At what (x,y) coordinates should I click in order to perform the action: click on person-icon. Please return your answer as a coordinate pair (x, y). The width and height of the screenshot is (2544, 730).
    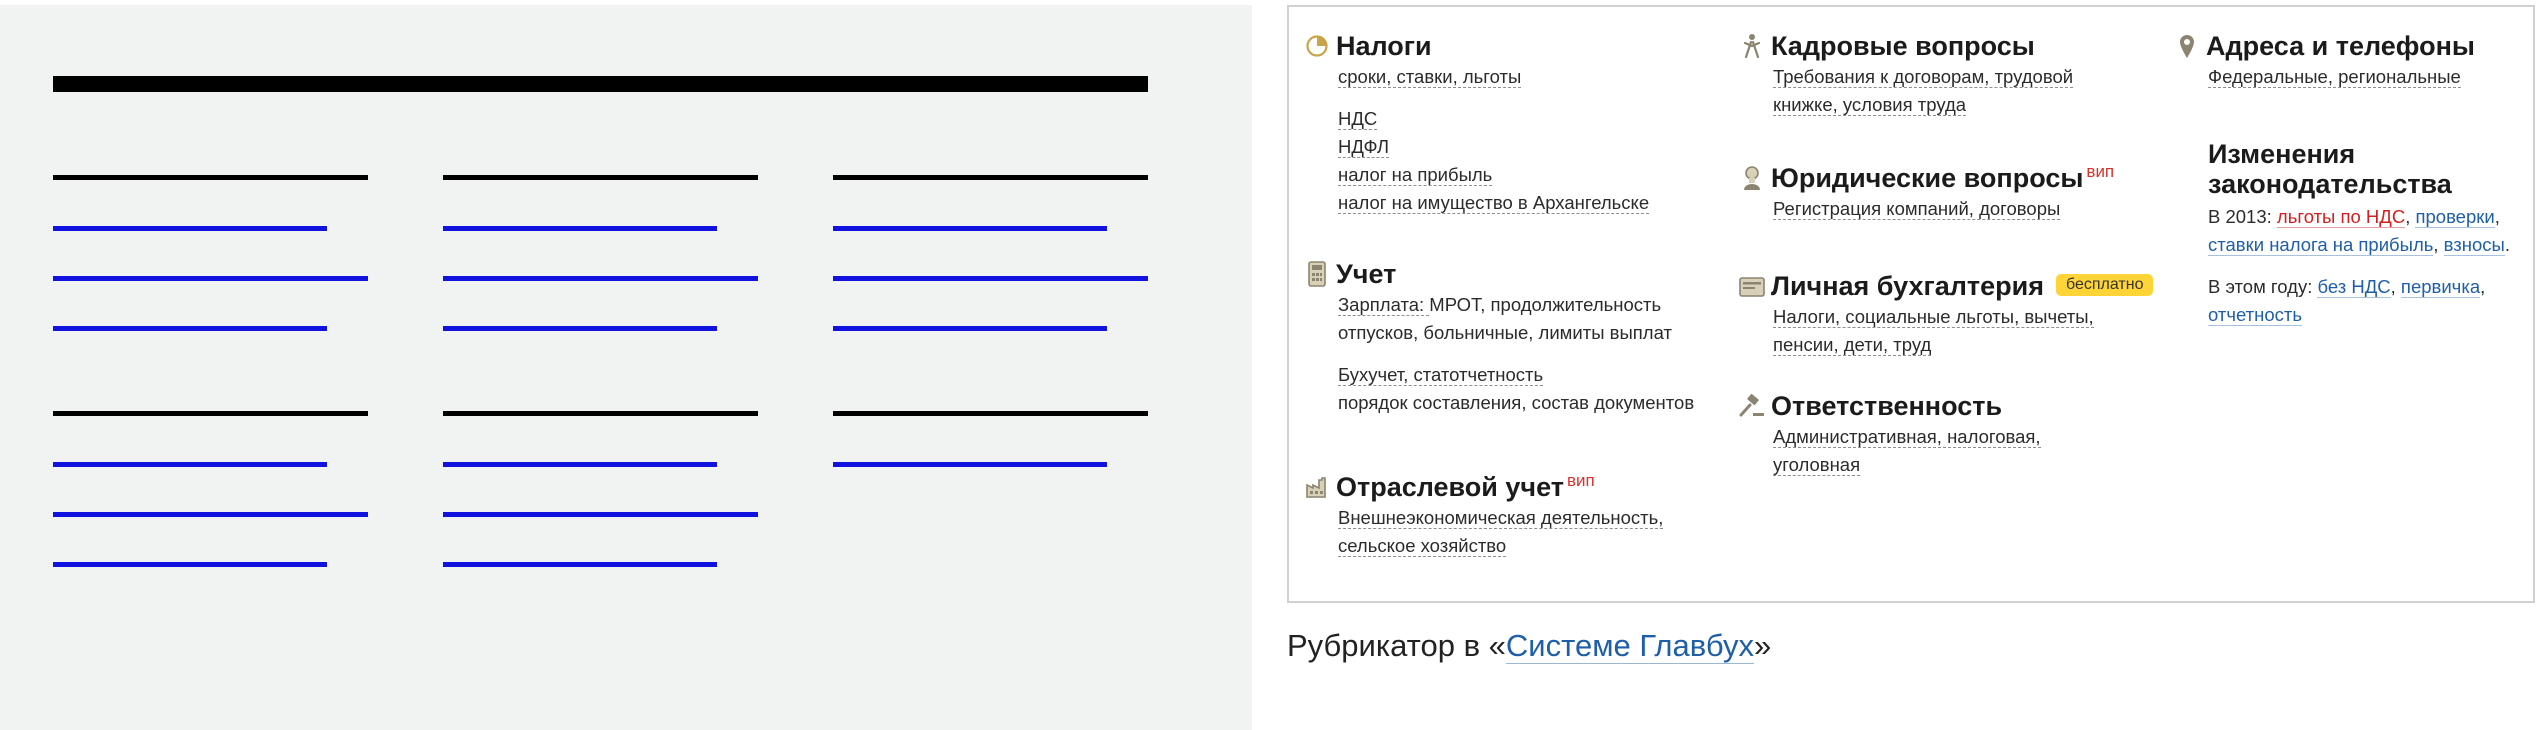
    Looking at the image, I should click on (1752, 46).